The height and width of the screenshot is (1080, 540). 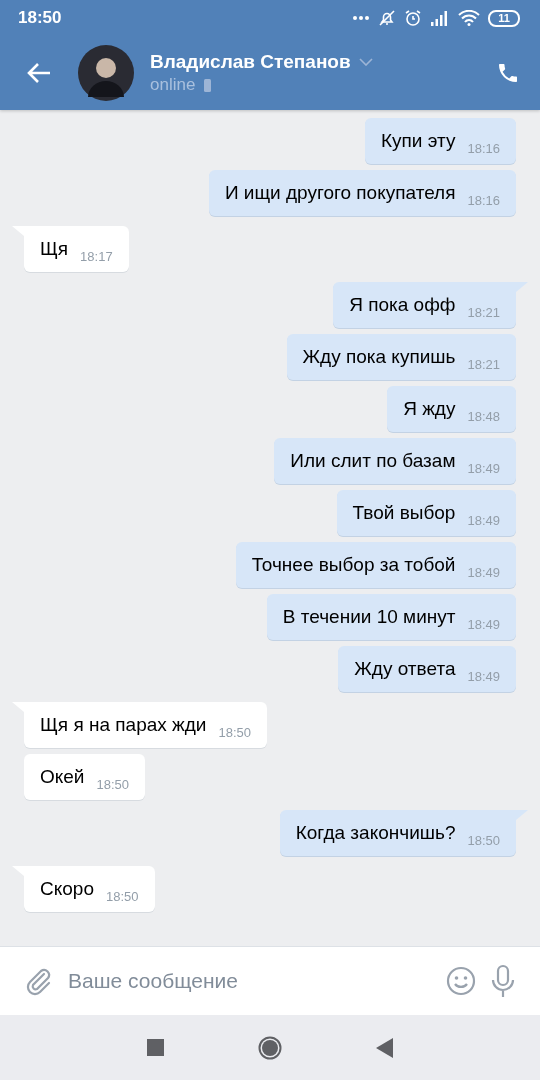 What do you see at coordinates (250, 62) in the screenshot?
I see `contact-name: Владислав Степанов` at bounding box center [250, 62].